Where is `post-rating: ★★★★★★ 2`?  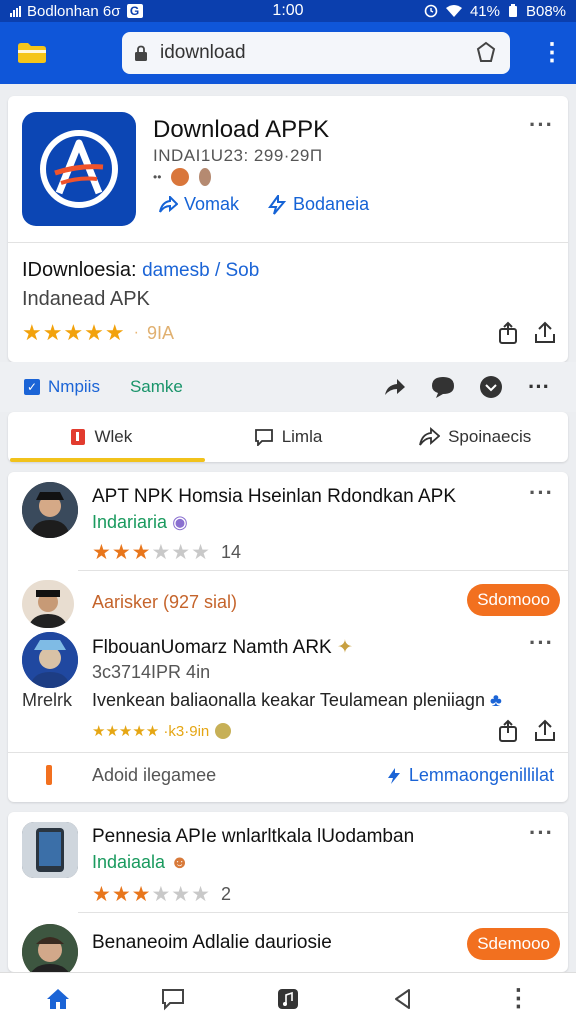
post-rating: ★★★★★★ 2 is located at coordinates (161, 894).